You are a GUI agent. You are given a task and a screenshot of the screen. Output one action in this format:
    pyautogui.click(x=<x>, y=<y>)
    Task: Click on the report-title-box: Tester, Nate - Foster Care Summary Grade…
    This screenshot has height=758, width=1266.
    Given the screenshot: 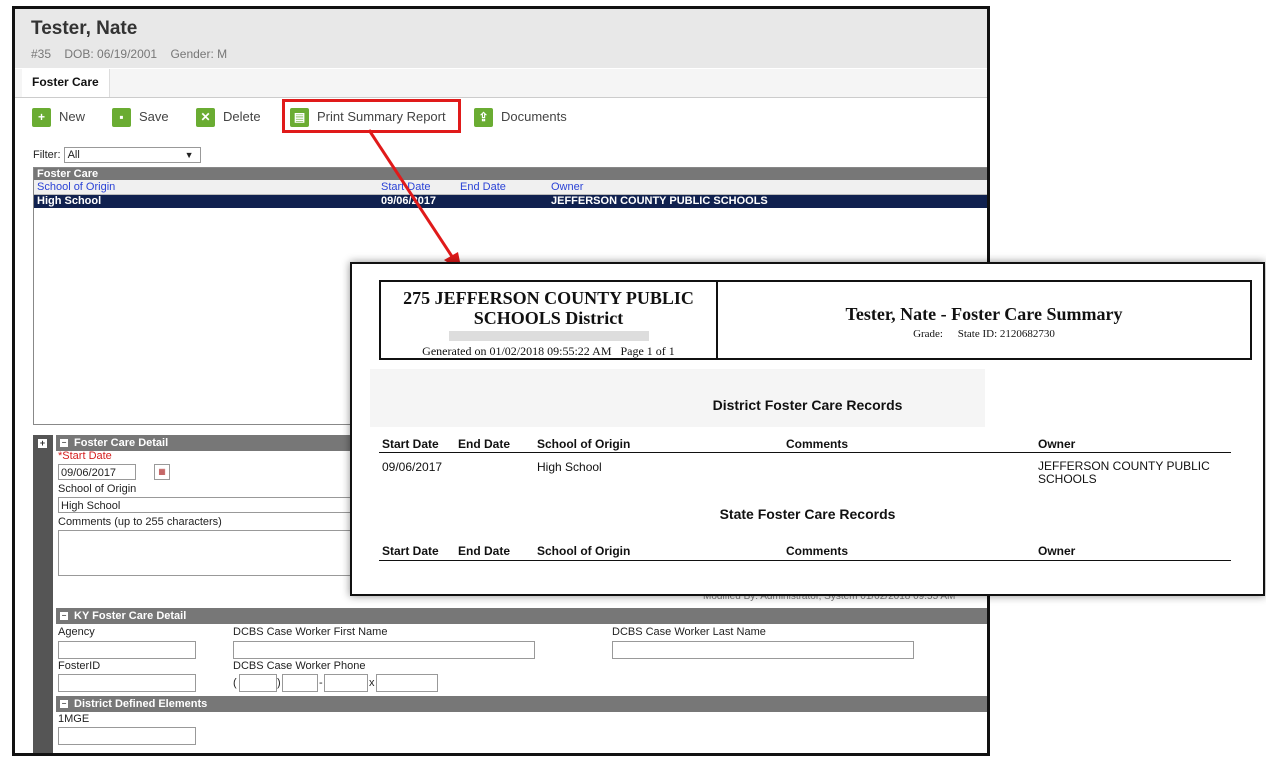 What is the action you would take?
    pyautogui.click(x=984, y=320)
    